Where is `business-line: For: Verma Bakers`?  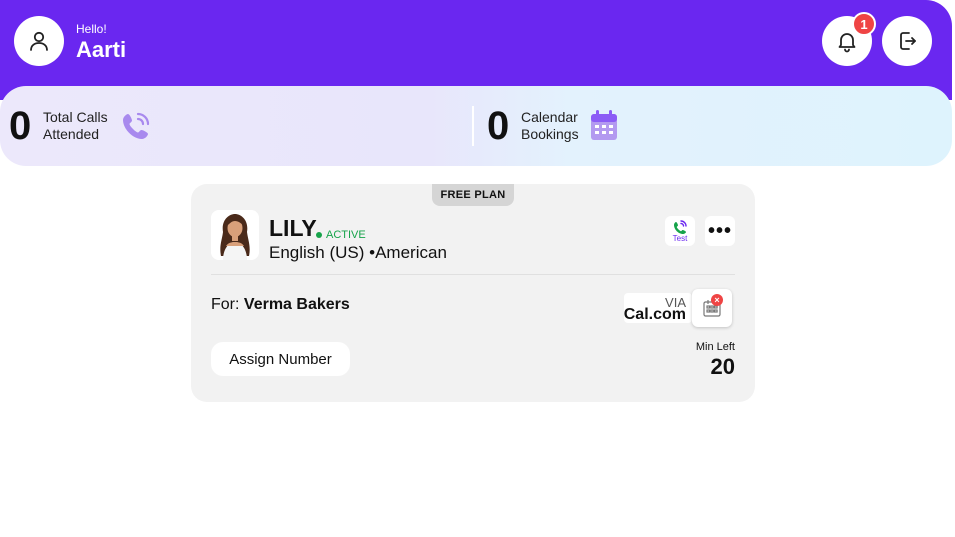 business-line: For: Verma Bakers is located at coordinates (280, 305).